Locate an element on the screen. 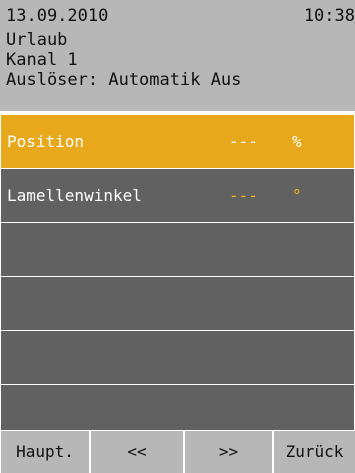 This screenshot has width=355, height=473. trigger-label: Auslöser: Automatik Aus is located at coordinates (124, 80).